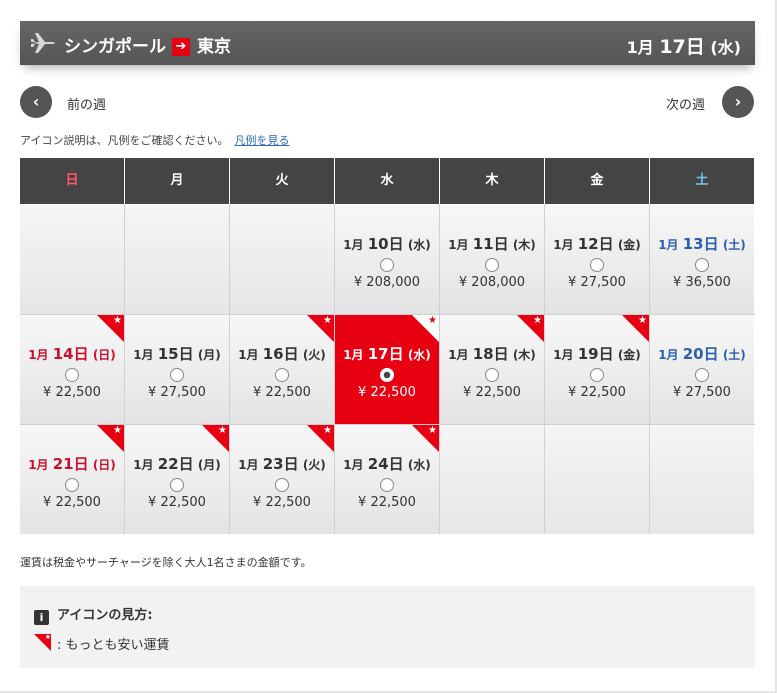  I want to click on calendar-cell: 1月 13日 (土) ¥ 36,500, so click(702, 259).